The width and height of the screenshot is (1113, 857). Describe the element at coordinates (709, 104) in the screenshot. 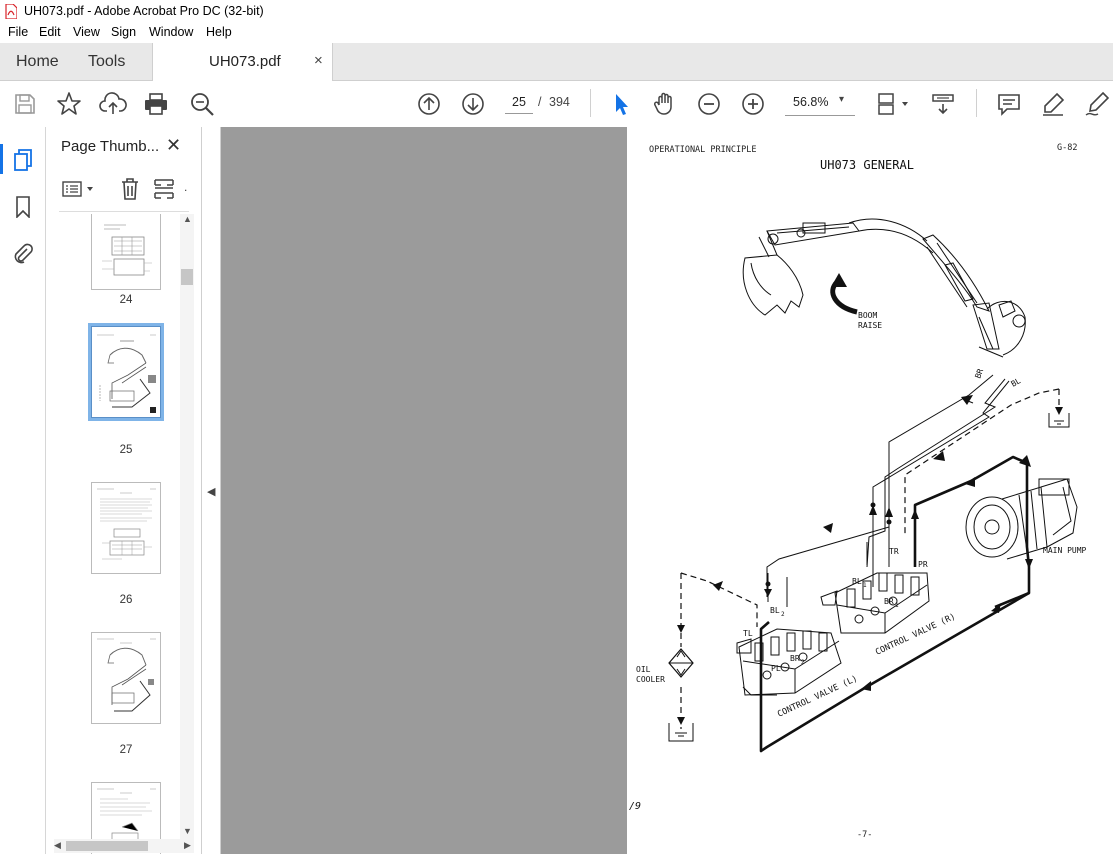

I see `zoom-out-icon` at that location.